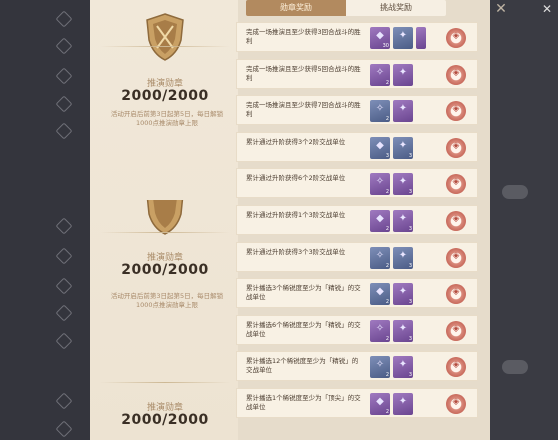 The height and width of the screenshot is (440, 558). What do you see at coordinates (385, 46) in the screenshot?
I see `reward-quantity: 30` at bounding box center [385, 46].